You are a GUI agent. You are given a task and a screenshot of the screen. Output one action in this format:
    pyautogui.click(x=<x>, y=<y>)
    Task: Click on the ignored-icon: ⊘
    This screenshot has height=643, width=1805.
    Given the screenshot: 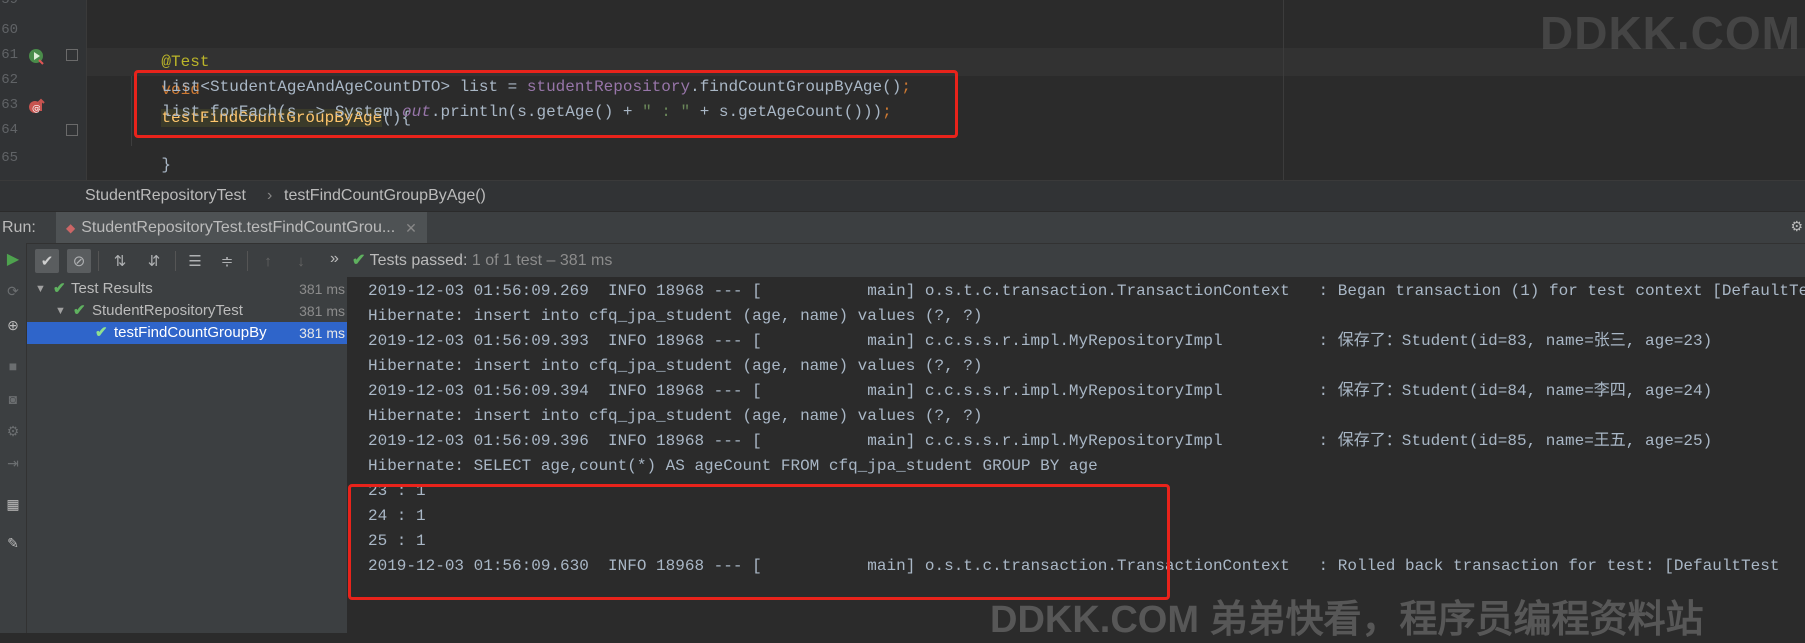 What is the action you would take?
    pyautogui.click(x=79, y=261)
    